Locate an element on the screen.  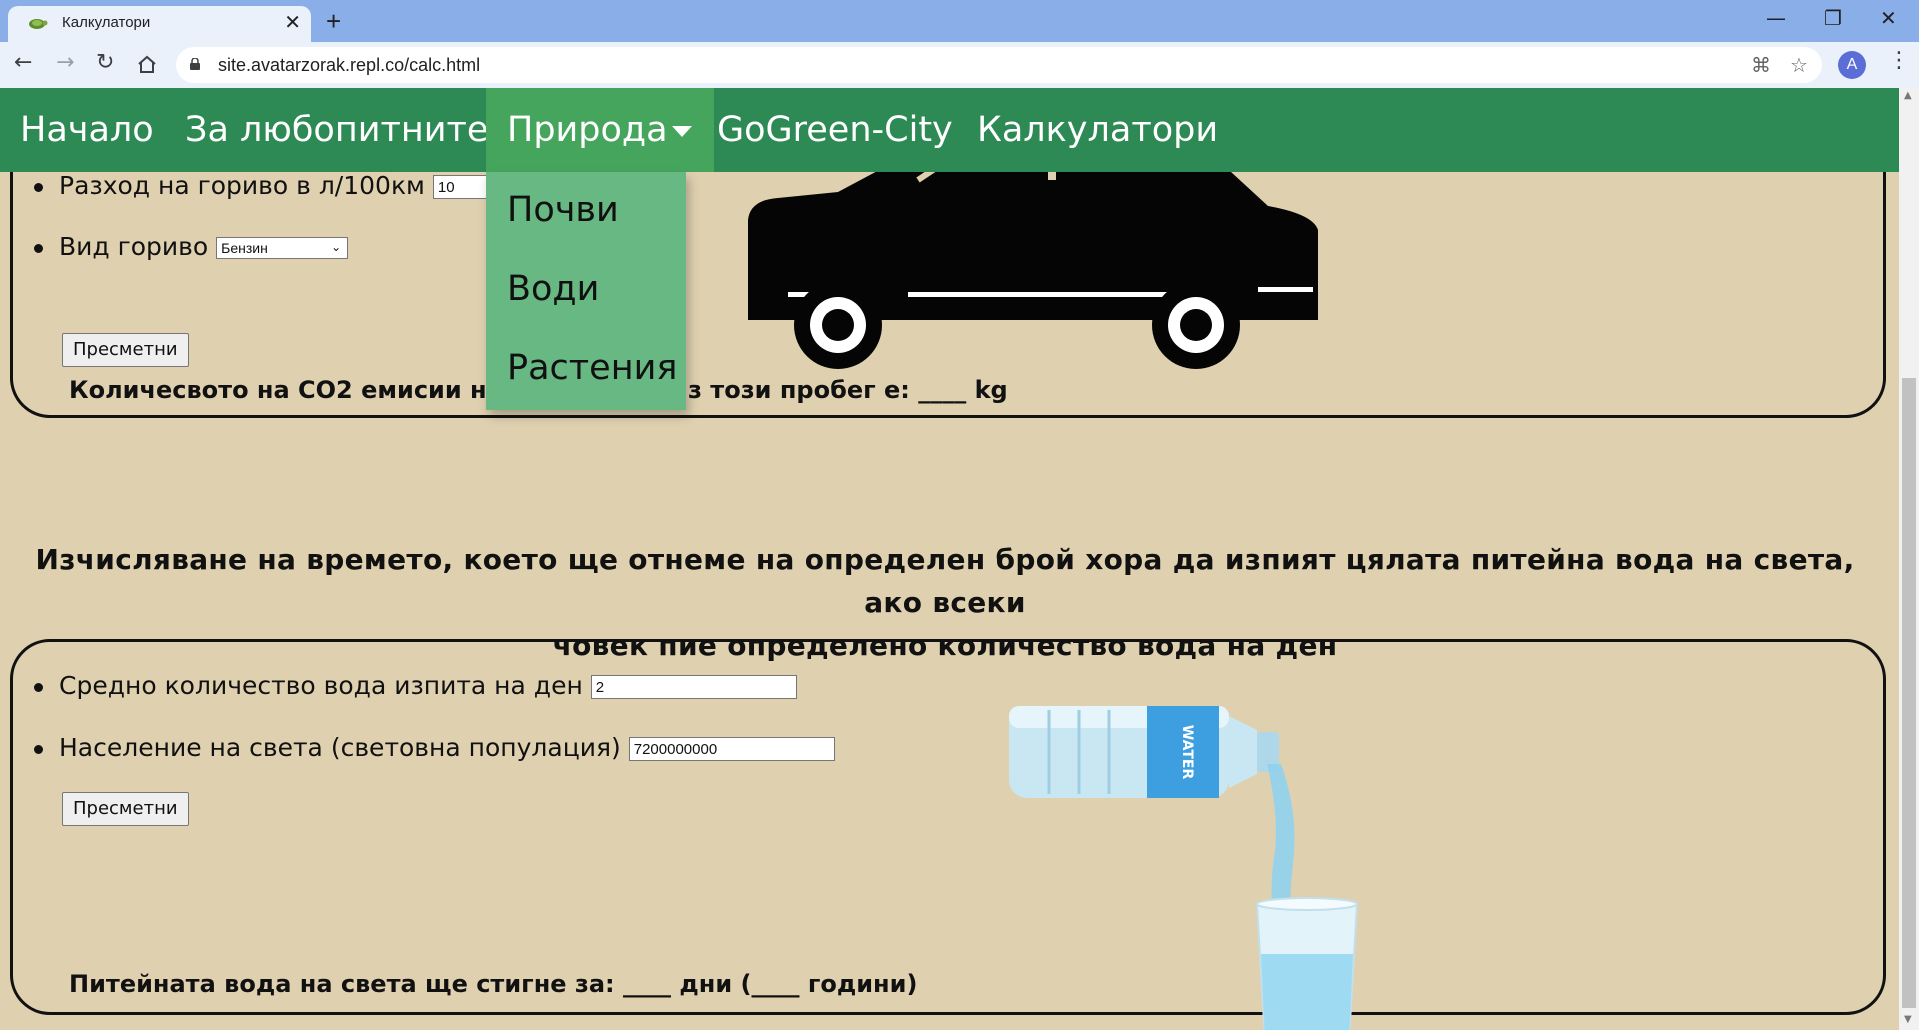
browser-tab-strip: Калкулатори ✕ + — ❐ ✕ is located at coordinates (959, 21).